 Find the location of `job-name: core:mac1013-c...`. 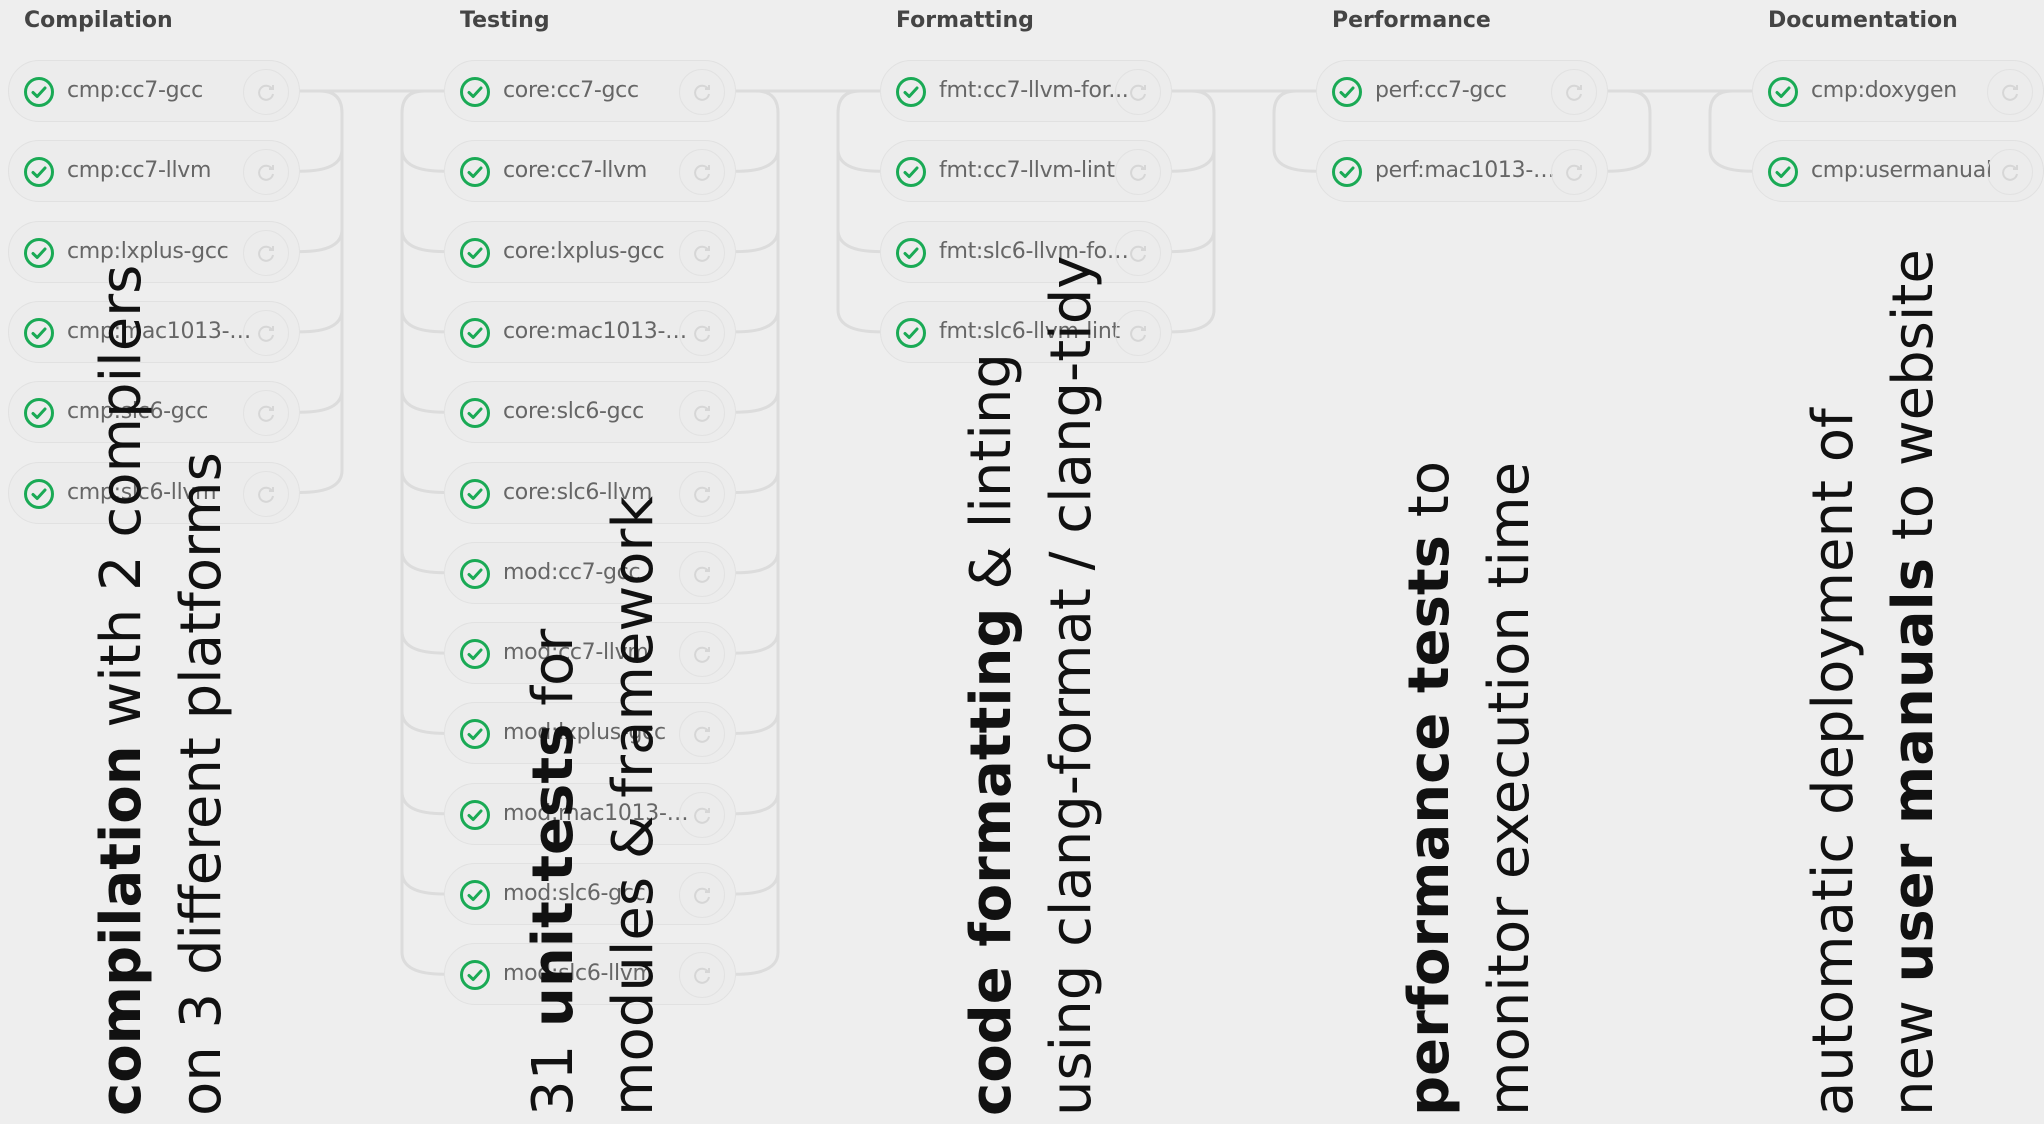

job-name: core:mac1013-c... is located at coordinates (598, 331).